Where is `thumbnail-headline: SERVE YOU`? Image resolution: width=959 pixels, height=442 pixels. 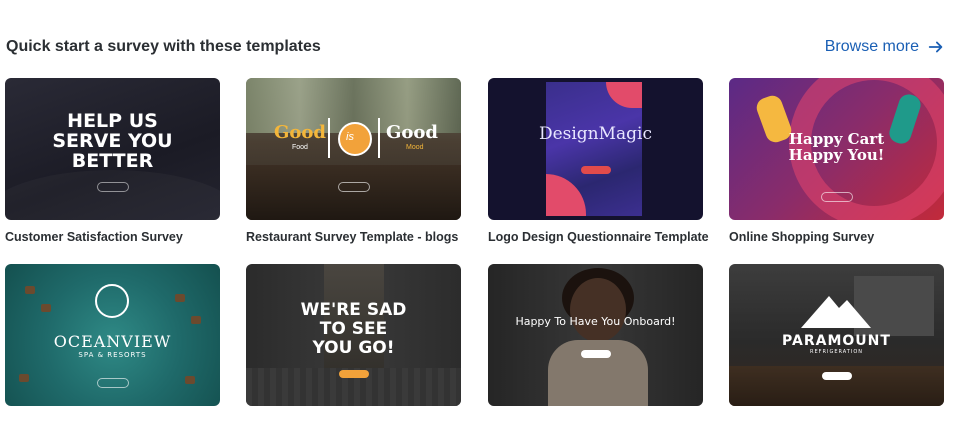
thumbnail-headline: SERVE YOU is located at coordinates (112, 141).